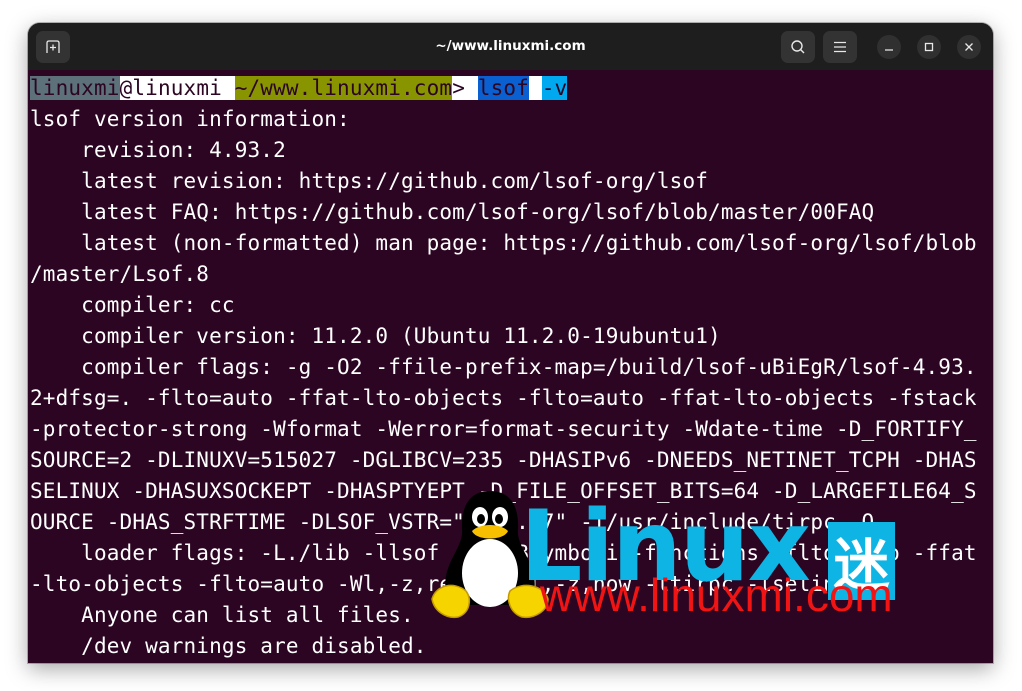  I want to click on hamburger-menu-icon, so click(840, 47).